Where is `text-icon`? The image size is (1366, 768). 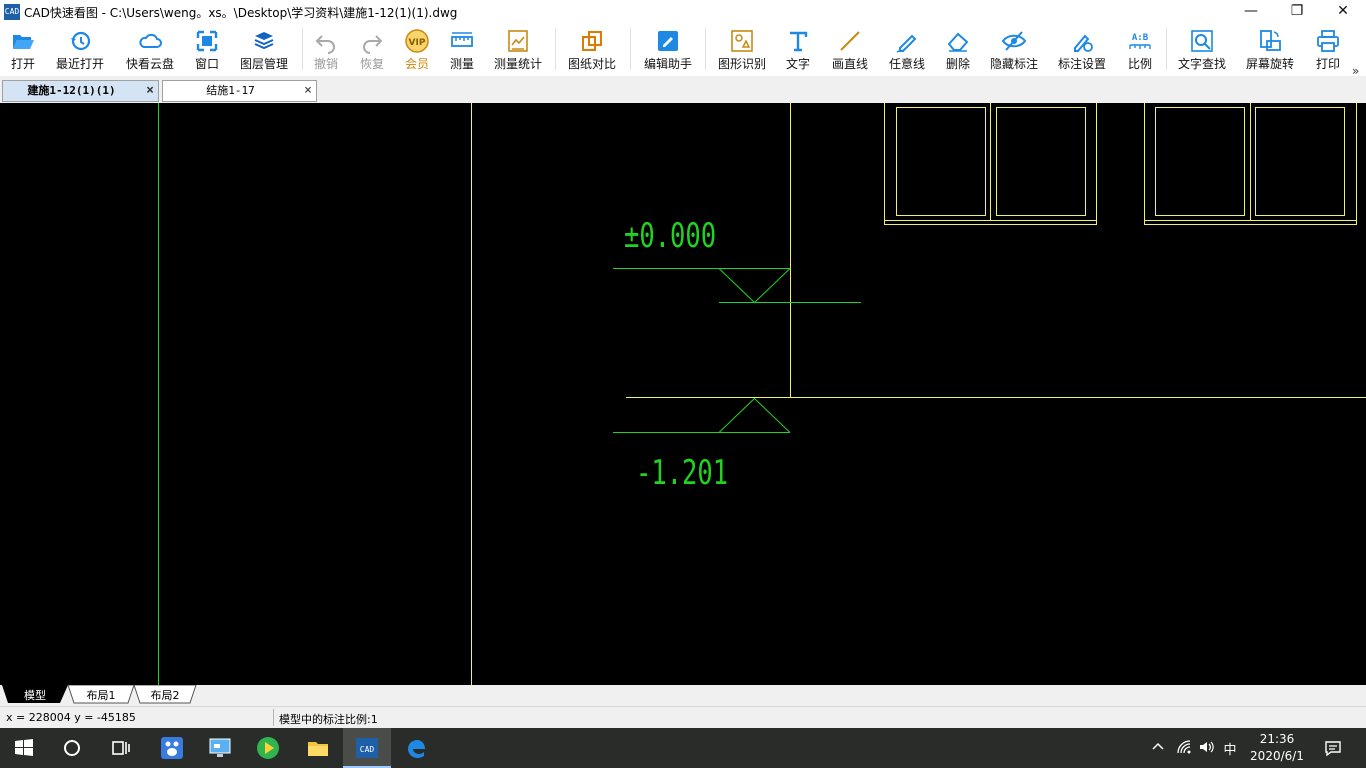 text-icon is located at coordinates (799, 41).